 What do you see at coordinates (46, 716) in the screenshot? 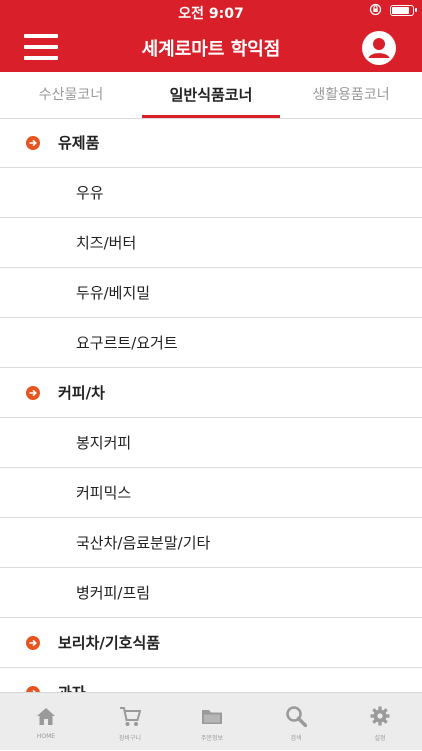
I see `home-icon` at bounding box center [46, 716].